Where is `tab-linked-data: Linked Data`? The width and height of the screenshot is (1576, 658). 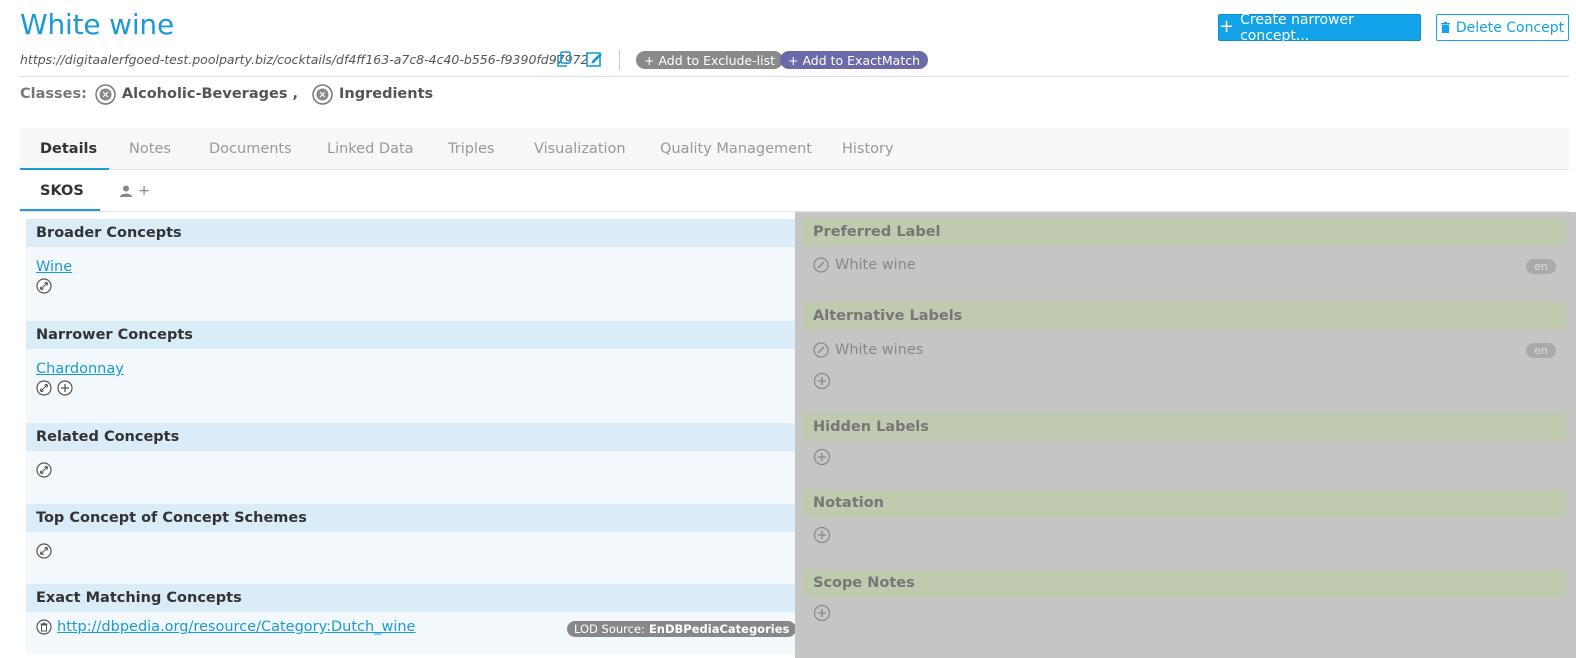
tab-linked-data: Linked Data is located at coordinates (370, 149).